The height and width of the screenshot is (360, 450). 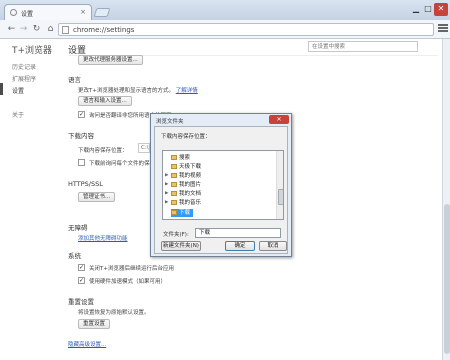 I want to click on https-heading: HTTPS/SSL, so click(x=85, y=184).